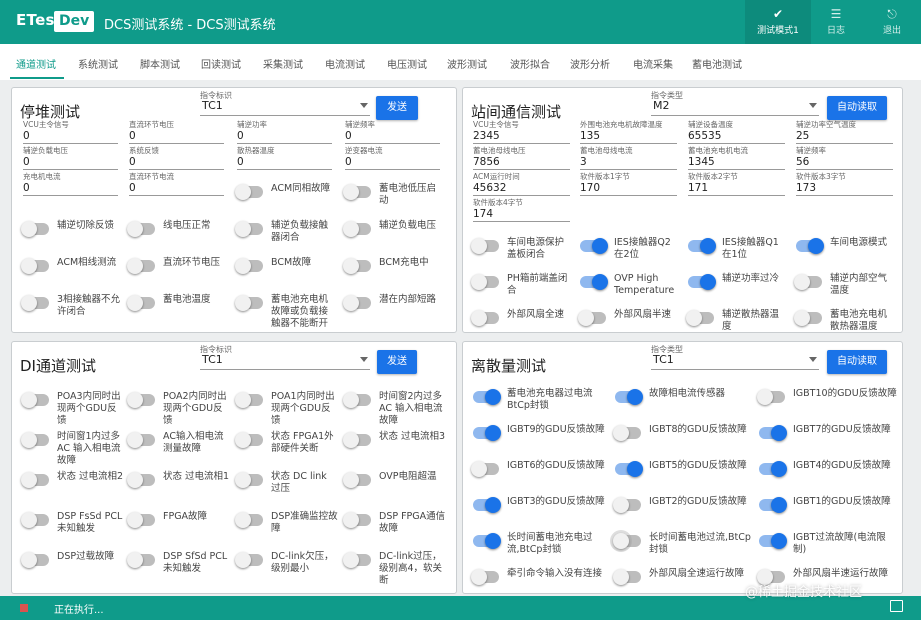 The image size is (921, 620). I want to click on readout-field: 蓄电池母线电压 7856, so click(521, 158).